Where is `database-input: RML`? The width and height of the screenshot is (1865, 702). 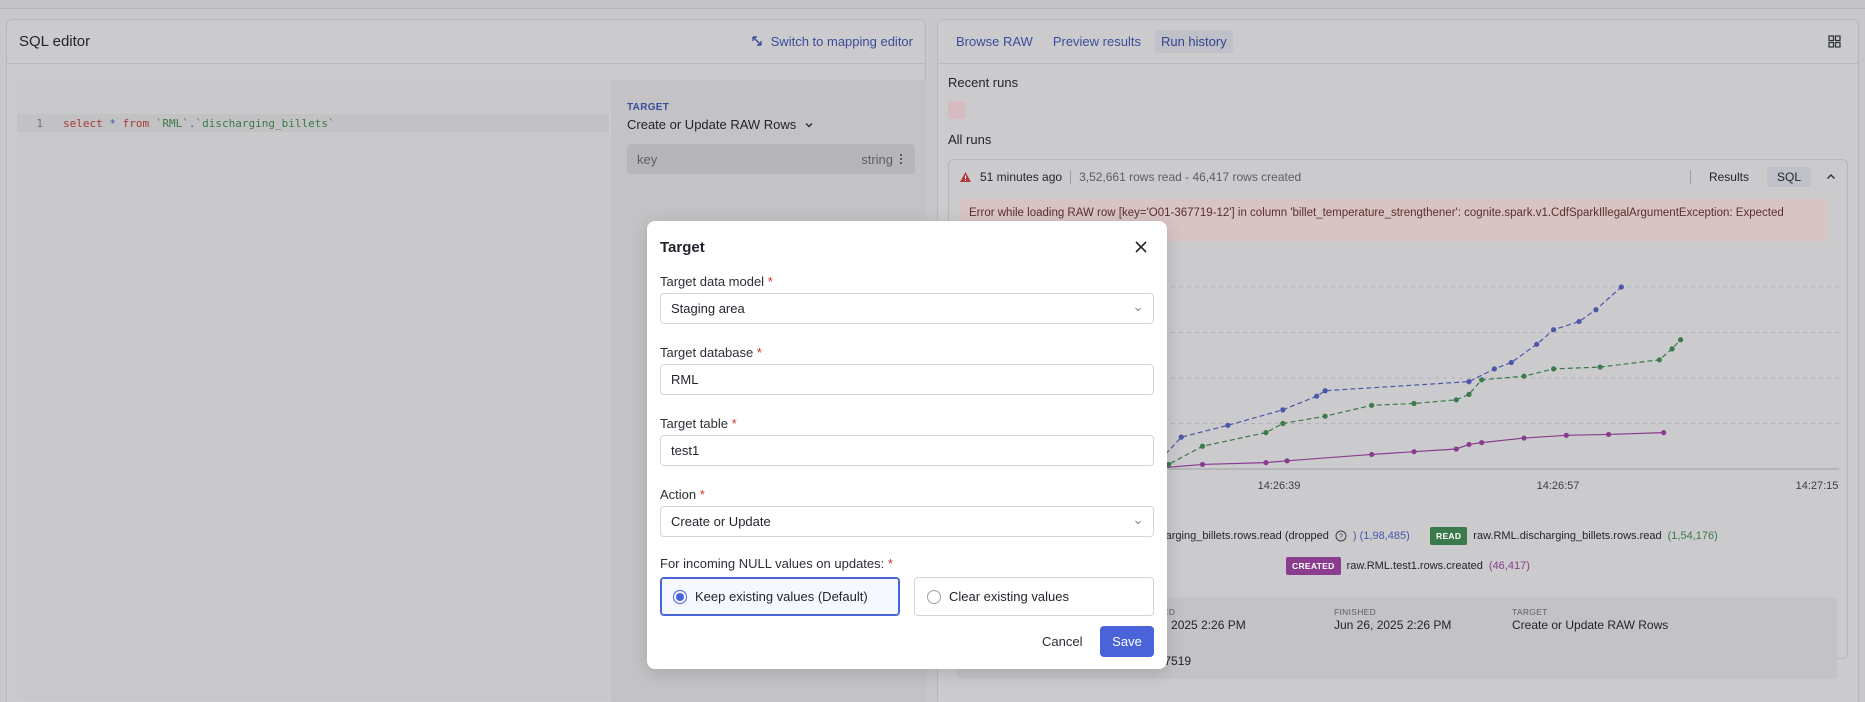
database-input: RML is located at coordinates (907, 379).